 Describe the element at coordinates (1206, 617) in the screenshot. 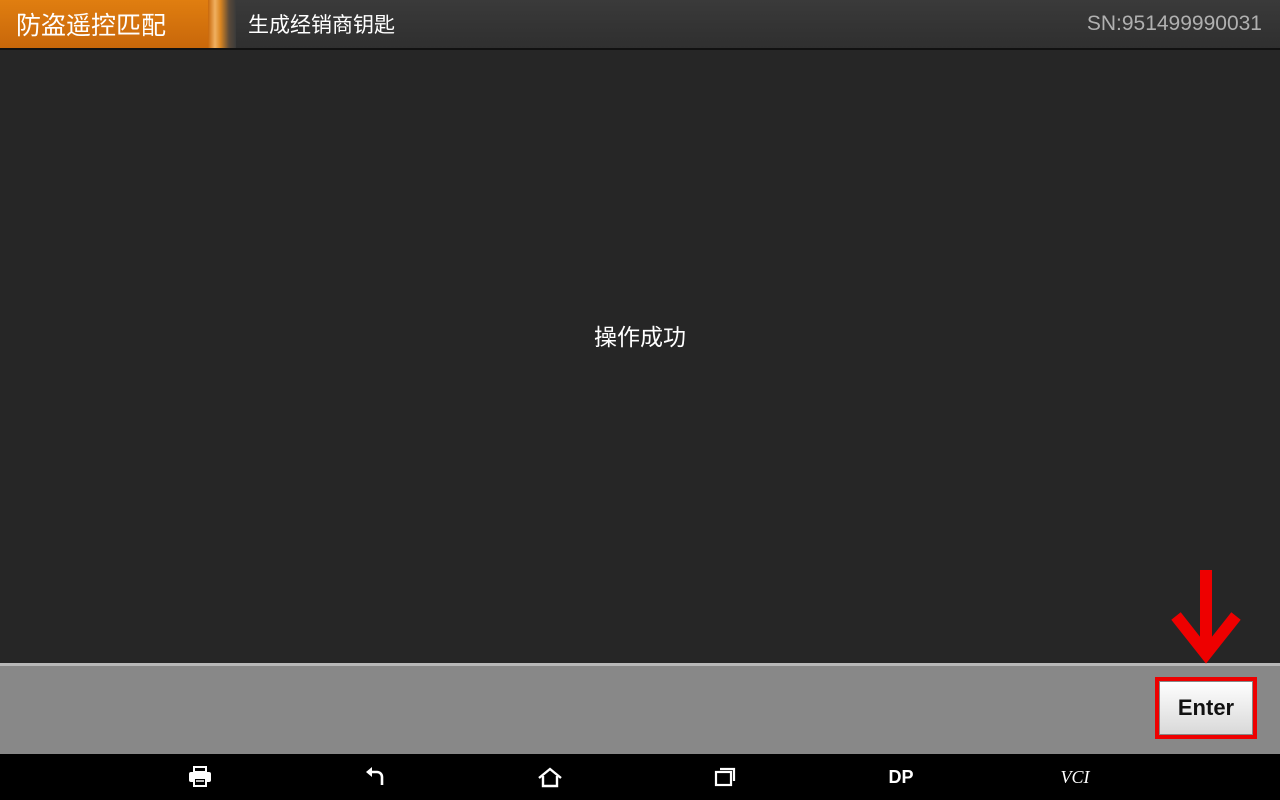

I see `down-arrow-icon` at that location.